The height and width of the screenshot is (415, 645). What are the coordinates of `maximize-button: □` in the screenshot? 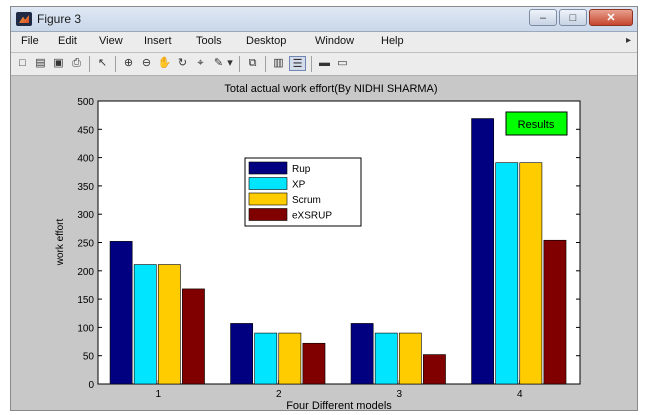 It's located at (573, 17).